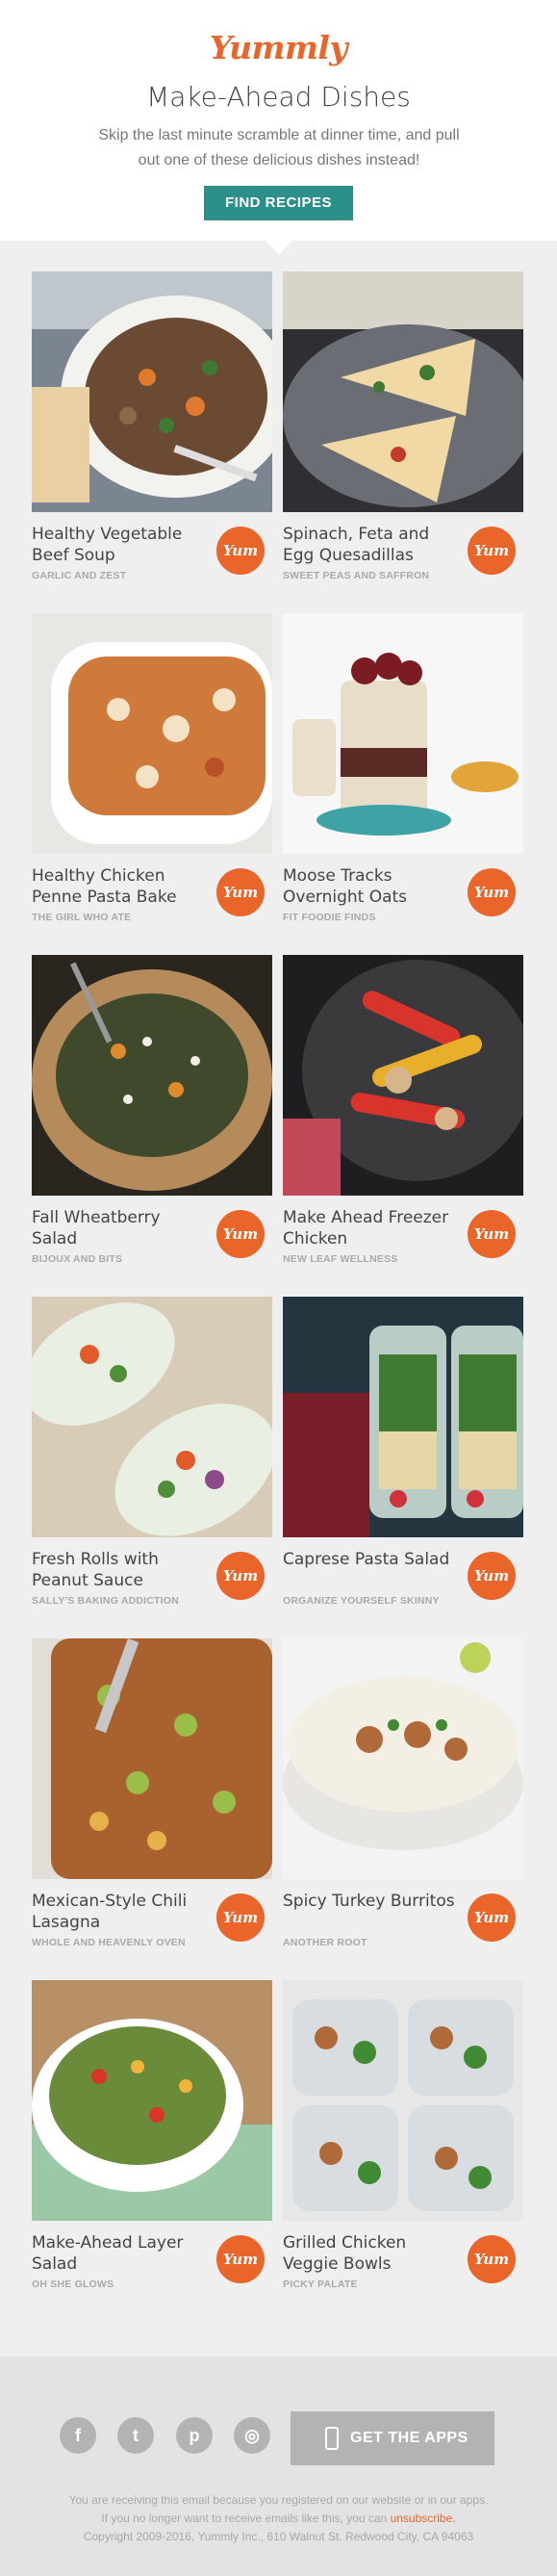 This screenshot has height=2576, width=557. Describe the element at coordinates (370, 1902) in the screenshot. I see `recipe-title: Spicy Turkey Burritos` at that location.